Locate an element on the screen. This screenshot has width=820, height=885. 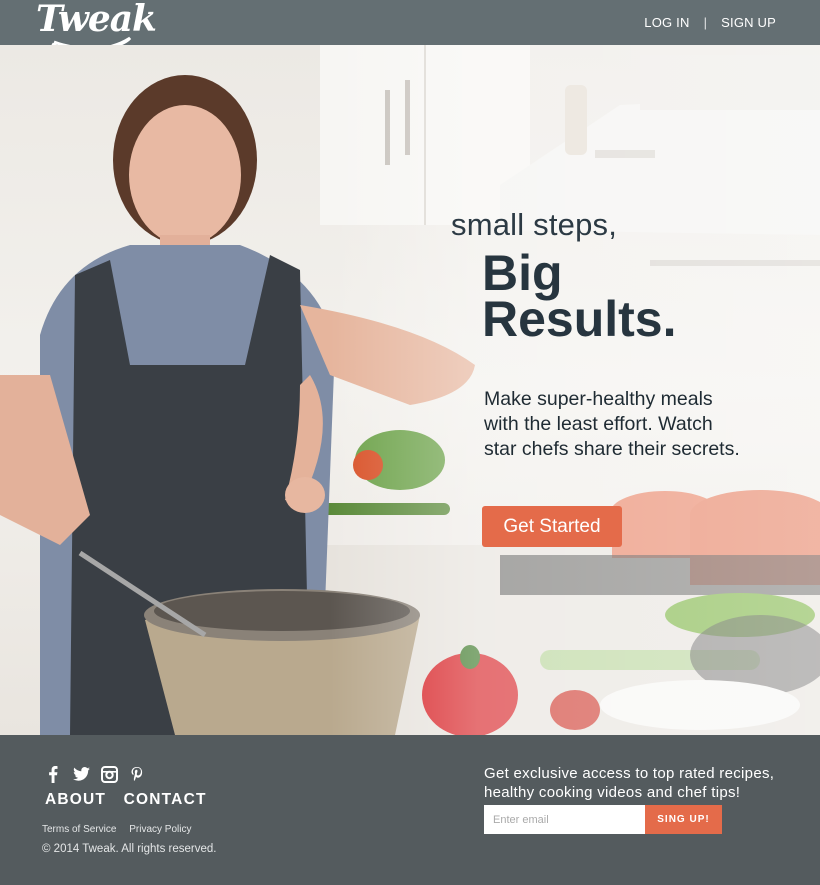
signup-submit-button: SING UP! is located at coordinates (683, 819).